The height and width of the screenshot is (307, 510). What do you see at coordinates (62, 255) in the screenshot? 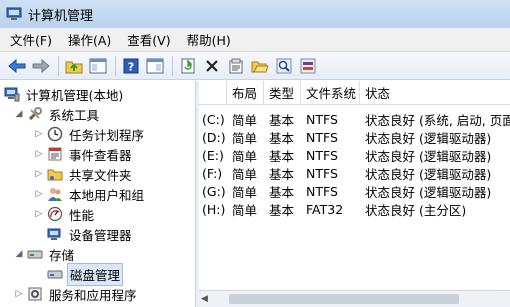
I see `tree-label: 存储` at bounding box center [62, 255].